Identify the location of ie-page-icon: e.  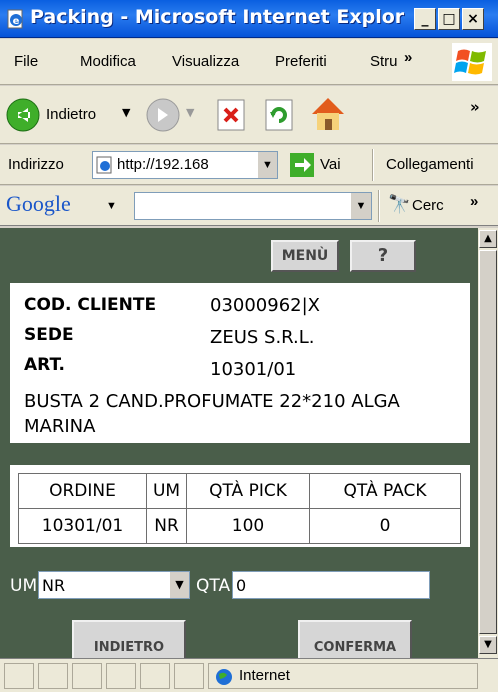
(15, 19).